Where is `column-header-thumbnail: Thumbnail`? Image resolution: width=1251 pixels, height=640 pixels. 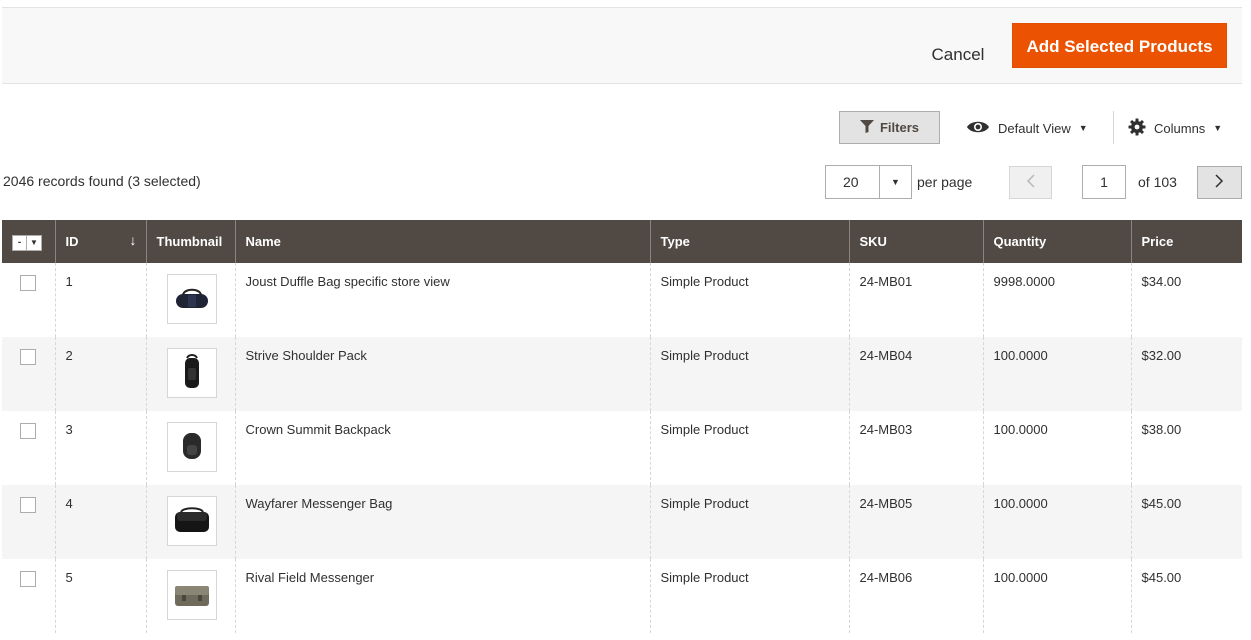 column-header-thumbnail: Thumbnail is located at coordinates (190, 241).